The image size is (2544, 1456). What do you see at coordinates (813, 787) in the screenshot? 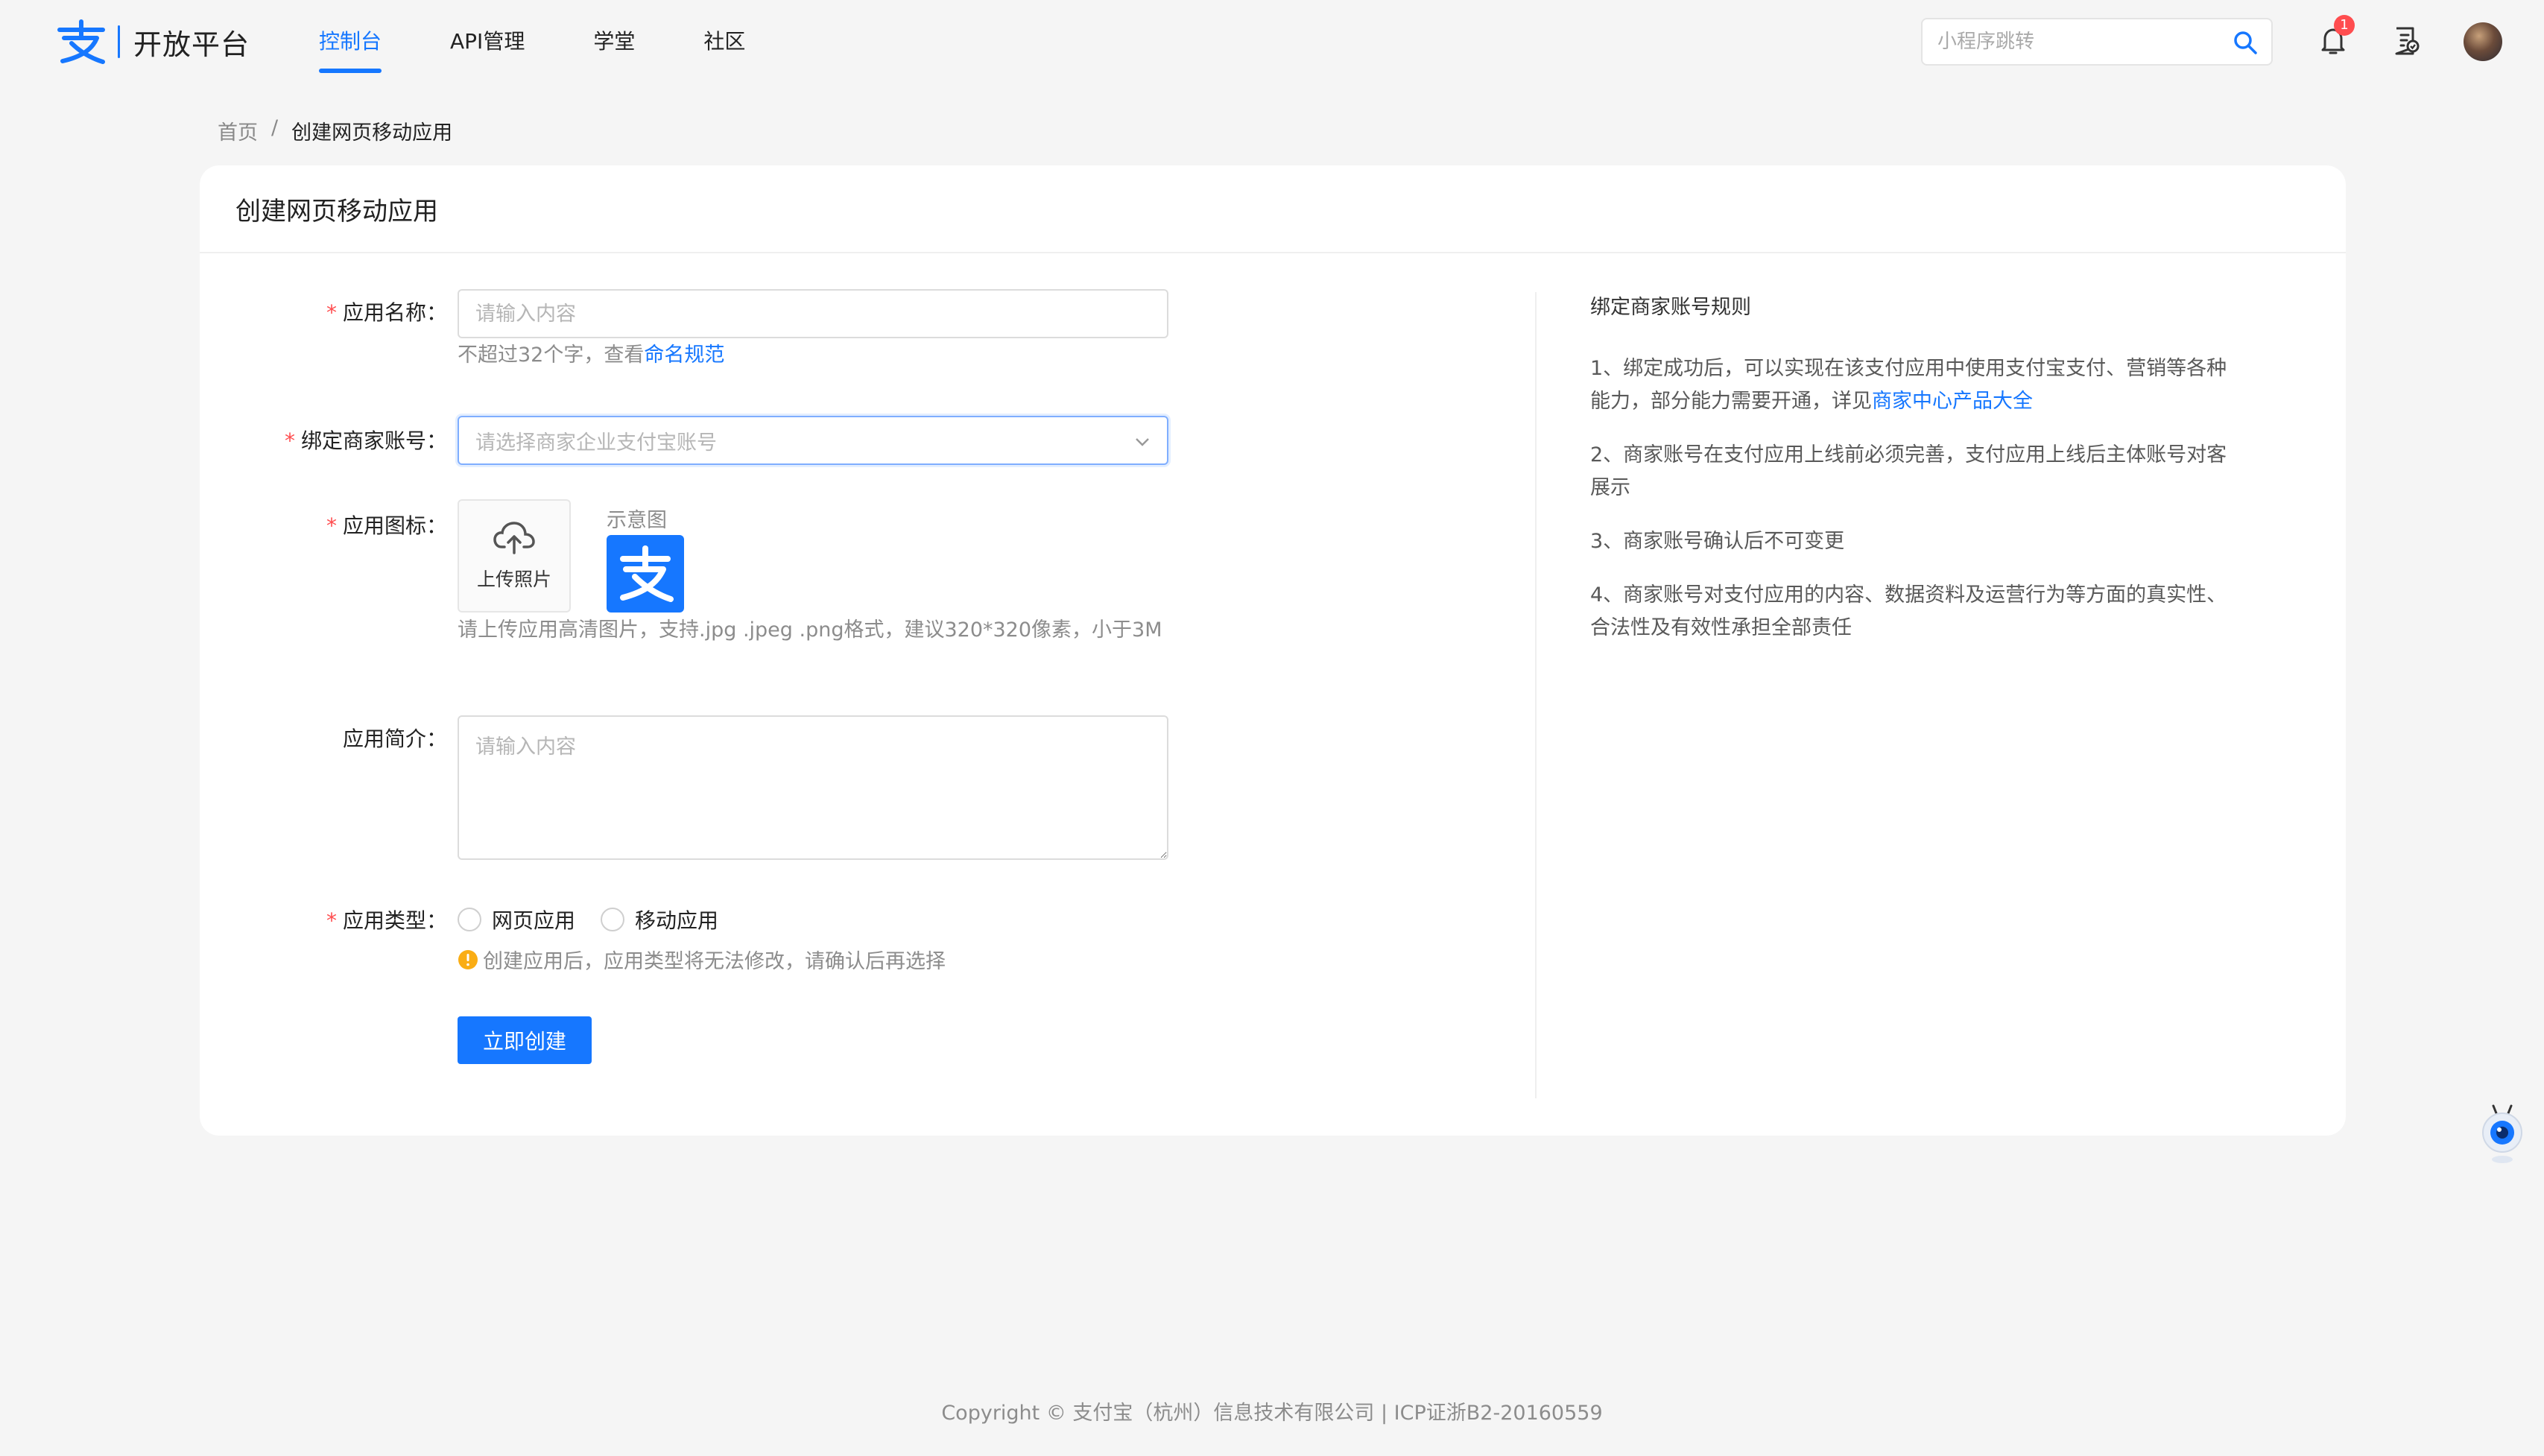
I see `app-intro-textarea` at bounding box center [813, 787].